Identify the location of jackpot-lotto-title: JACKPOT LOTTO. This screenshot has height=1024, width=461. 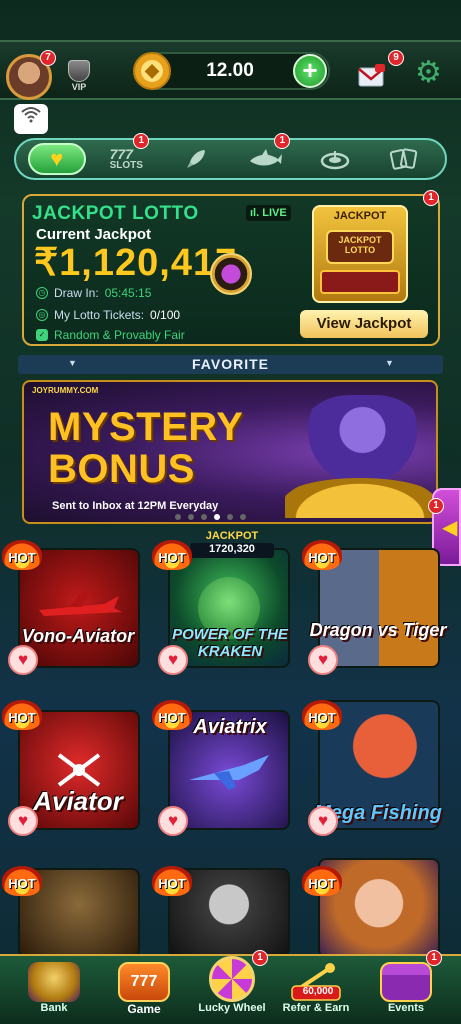
(115, 213).